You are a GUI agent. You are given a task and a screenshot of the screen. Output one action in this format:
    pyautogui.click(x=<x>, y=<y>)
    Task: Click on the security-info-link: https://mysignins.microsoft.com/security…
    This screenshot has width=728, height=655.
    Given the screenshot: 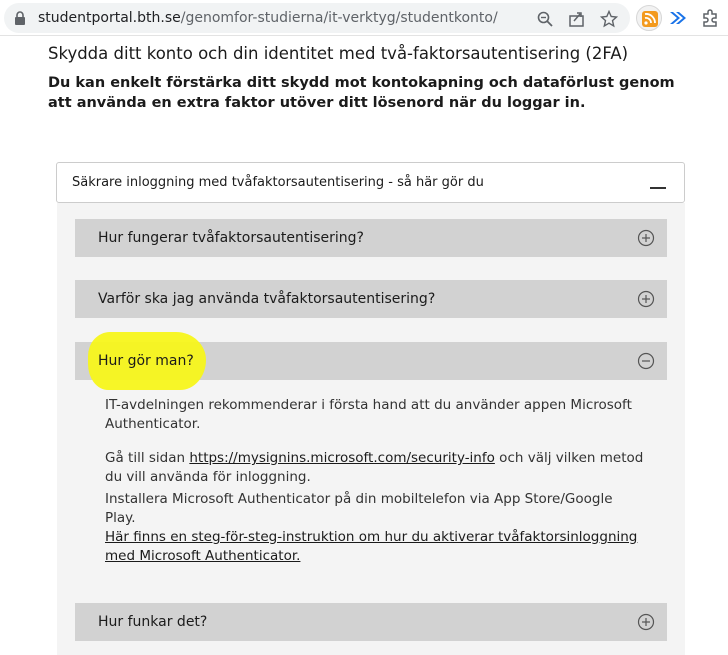 What is the action you would take?
    pyautogui.click(x=342, y=458)
    